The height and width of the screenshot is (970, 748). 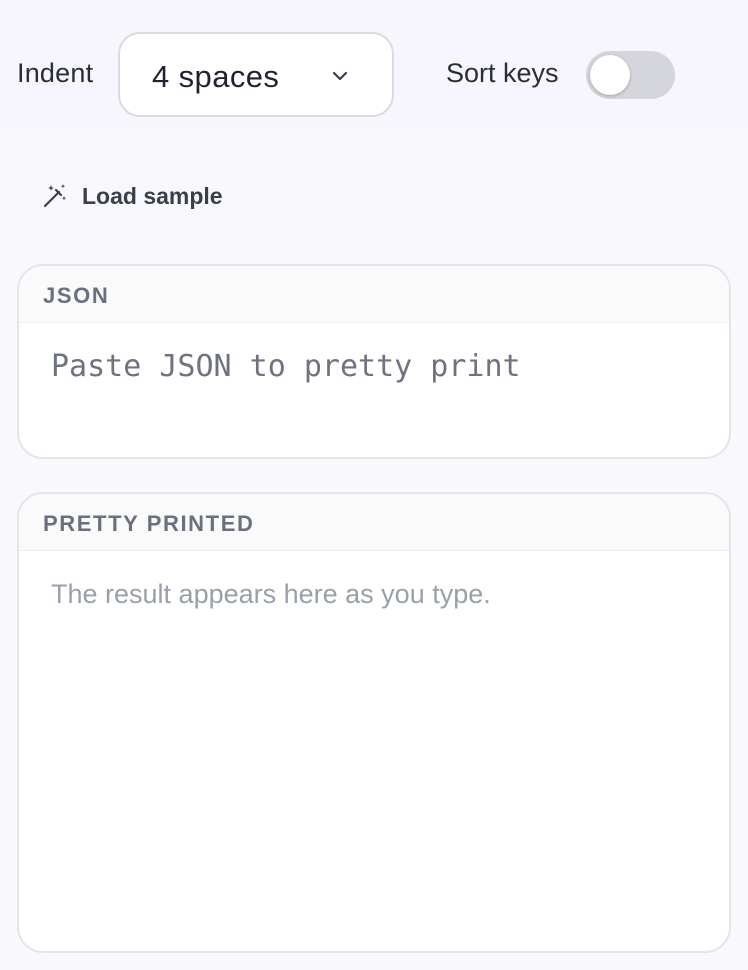 I want to click on toggle-knob, so click(x=610, y=75).